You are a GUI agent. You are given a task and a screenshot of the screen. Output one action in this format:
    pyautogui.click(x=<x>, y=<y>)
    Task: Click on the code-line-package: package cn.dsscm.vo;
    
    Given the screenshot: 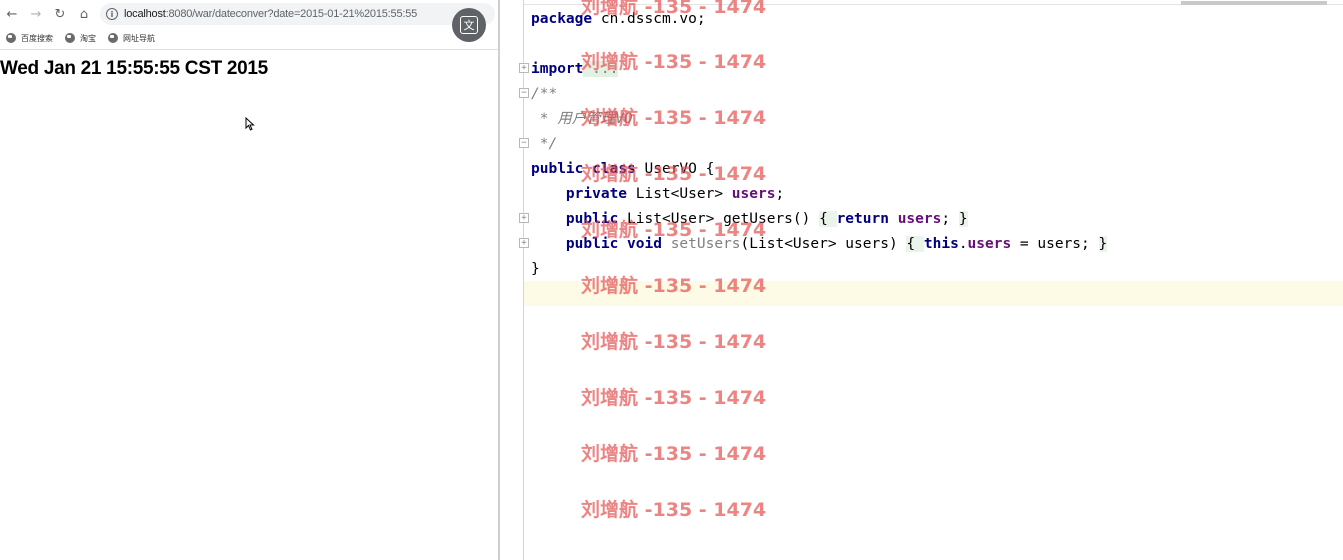 What is the action you would take?
    pyautogui.click(x=618, y=19)
    